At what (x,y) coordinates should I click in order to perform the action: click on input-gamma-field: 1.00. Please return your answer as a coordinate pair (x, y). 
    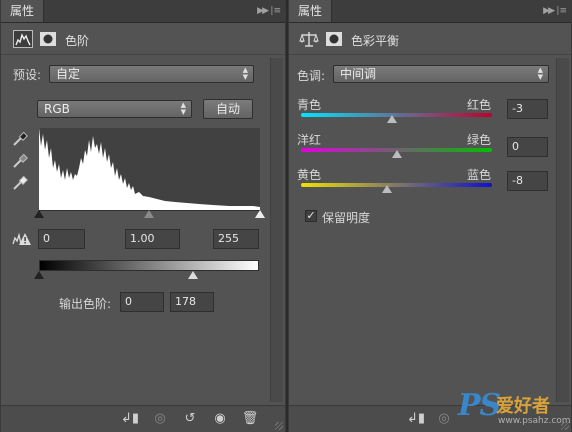
    Looking at the image, I should click on (152, 239).